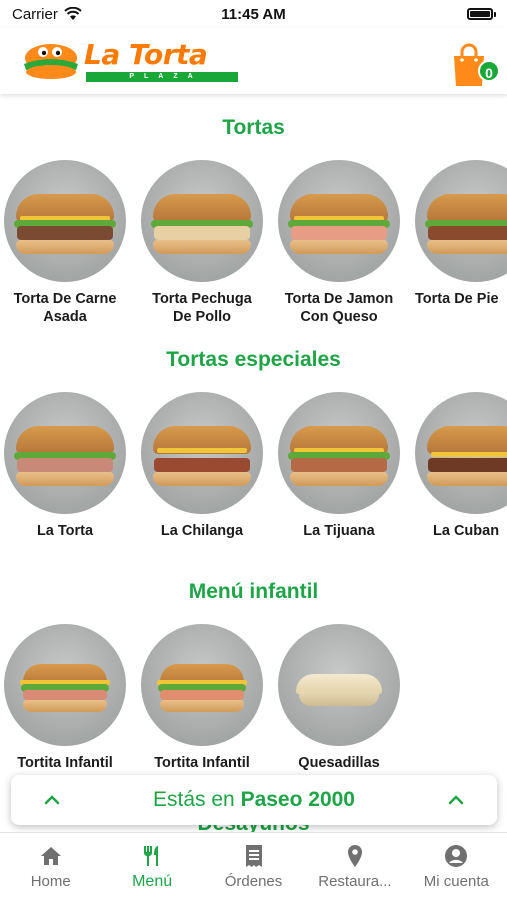 The height and width of the screenshot is (900, 507). What do you see at coordinates (202, 308) in the screenshot?
I see `product-name: Torta Pechuga De Pollo` at bounding box center [202, 308].